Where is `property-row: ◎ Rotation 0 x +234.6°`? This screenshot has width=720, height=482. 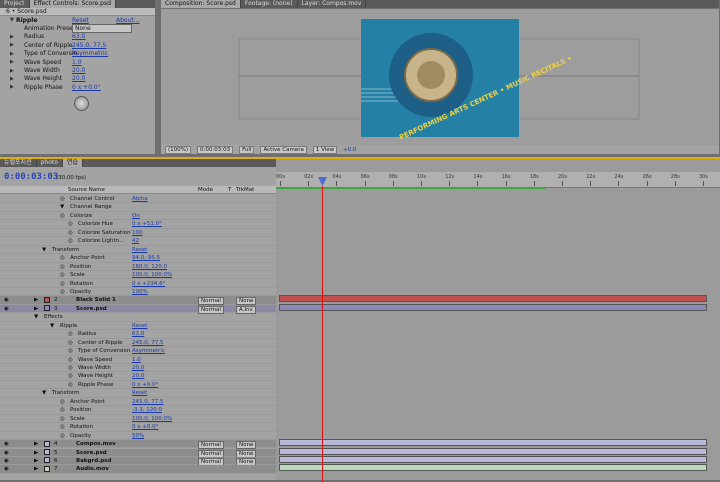
property-row: ◎ Rotation 0 x +234.6° is located at coordinates (138, 284).